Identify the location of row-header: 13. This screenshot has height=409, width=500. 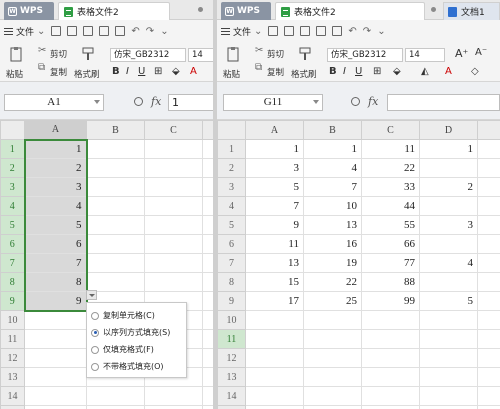
(231, 377).